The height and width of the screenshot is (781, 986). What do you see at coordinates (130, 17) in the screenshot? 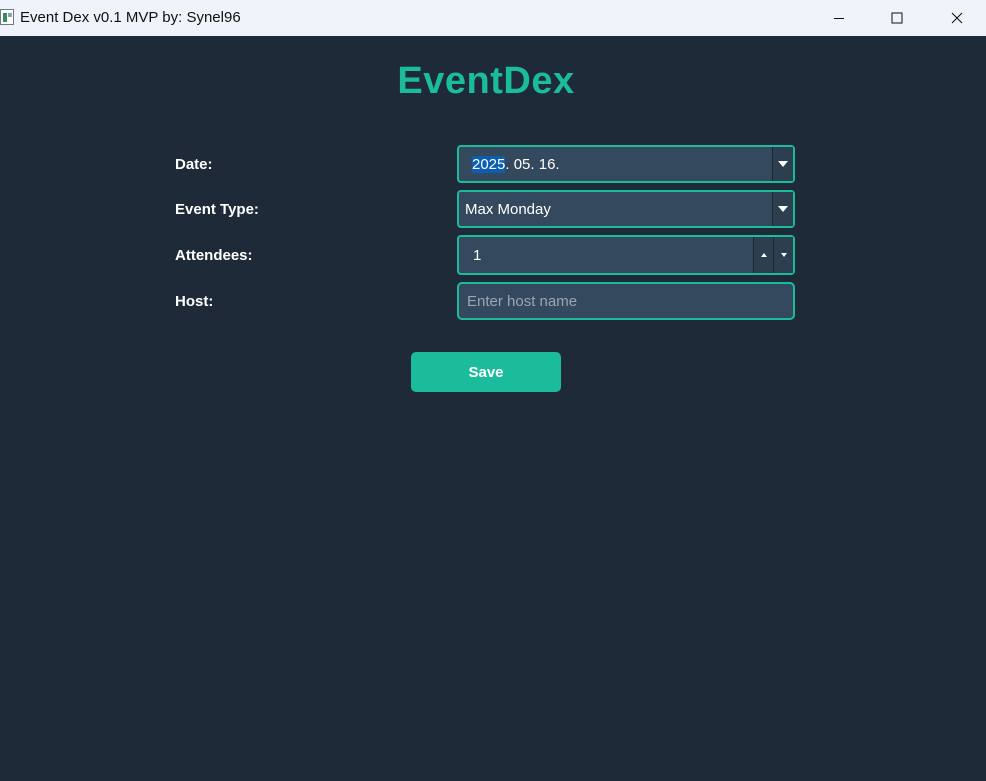
I see `window-title: Event Dex v0.1 MVP by: Synel96` at bounding box center [130, 17].